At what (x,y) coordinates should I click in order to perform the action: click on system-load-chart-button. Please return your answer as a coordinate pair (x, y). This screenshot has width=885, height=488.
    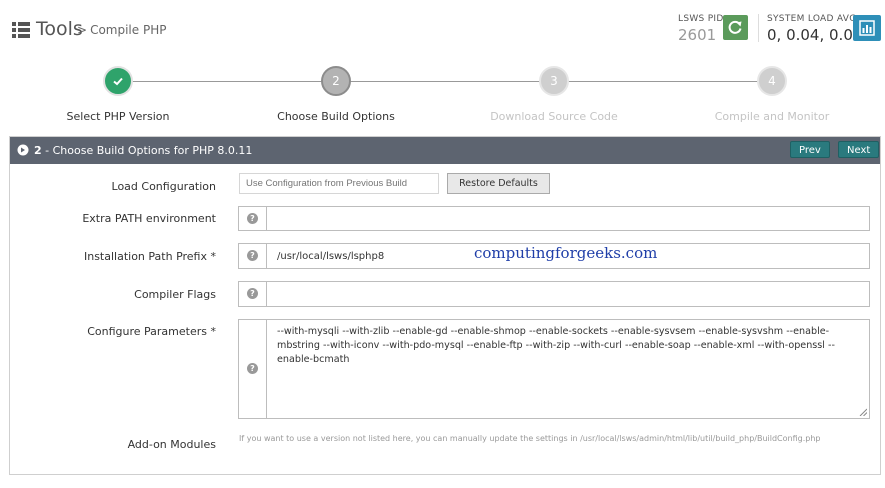
    Looking at the image, I should click on (867, 28).